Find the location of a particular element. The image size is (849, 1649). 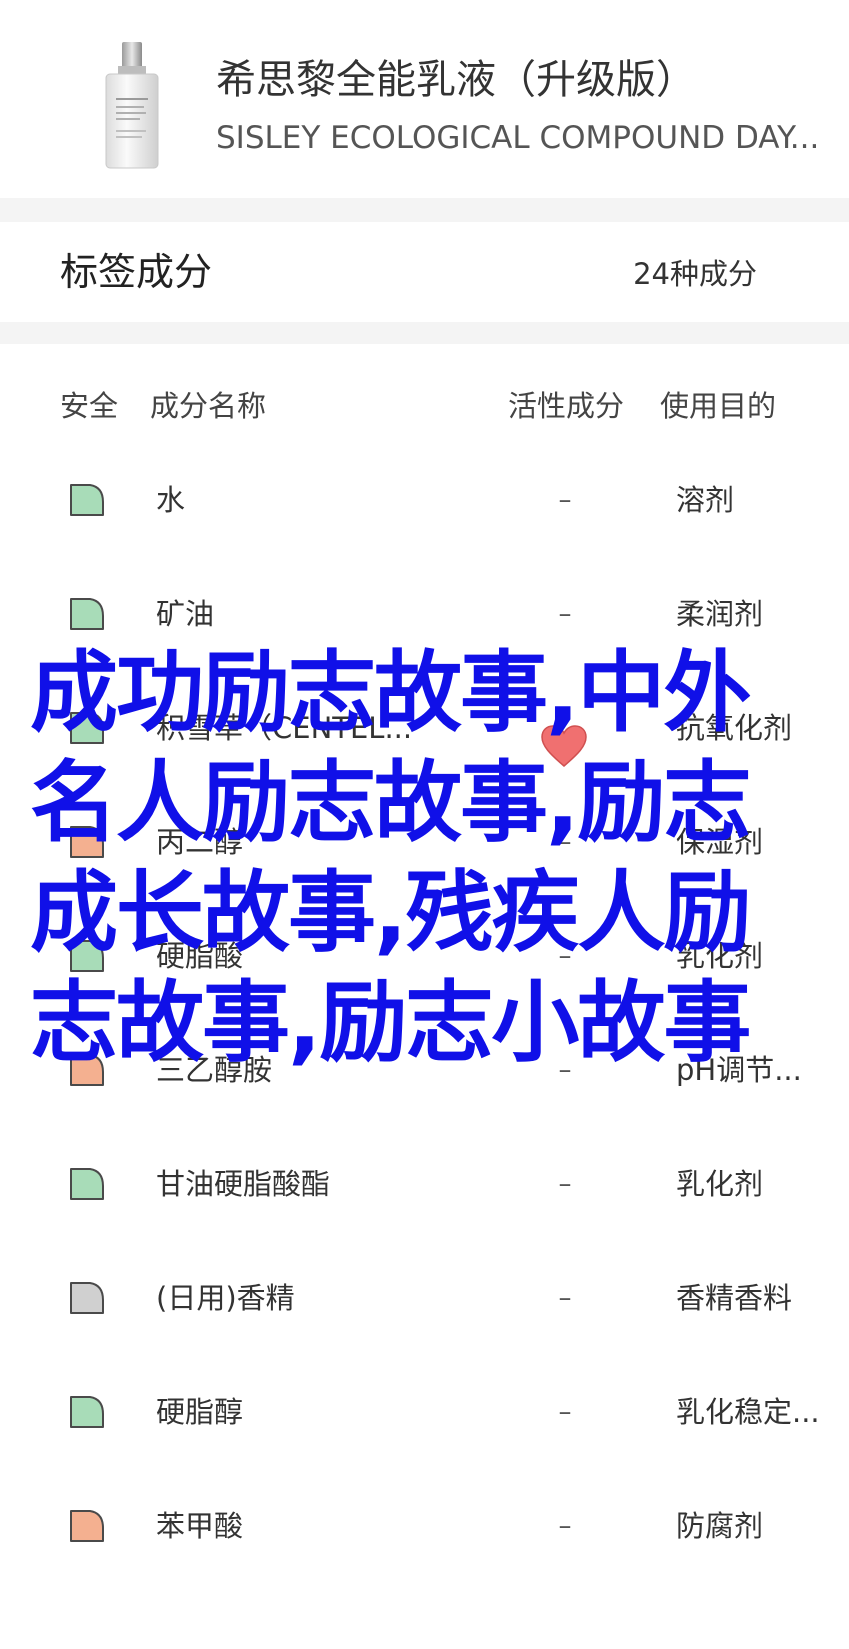

ingredient-name: 矿油 is located at coordinates (185, 614).